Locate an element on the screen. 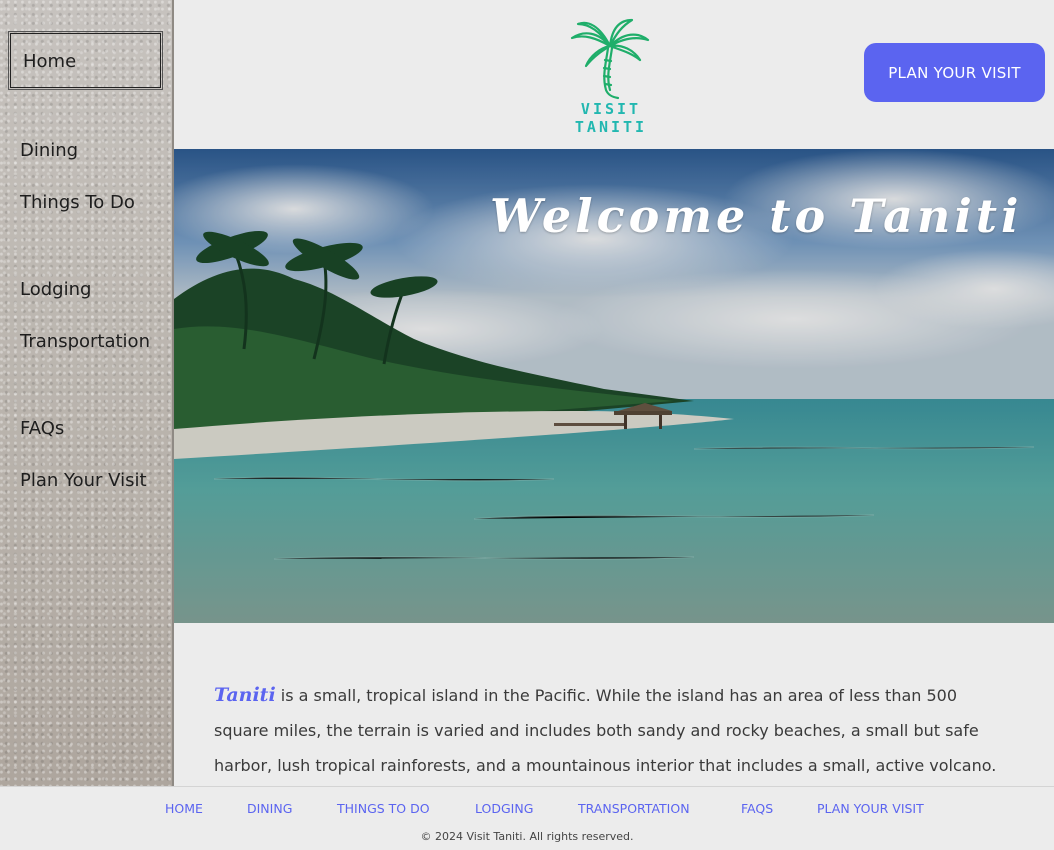  sidebar-item-home: Home is located at coordinates (85, 60).